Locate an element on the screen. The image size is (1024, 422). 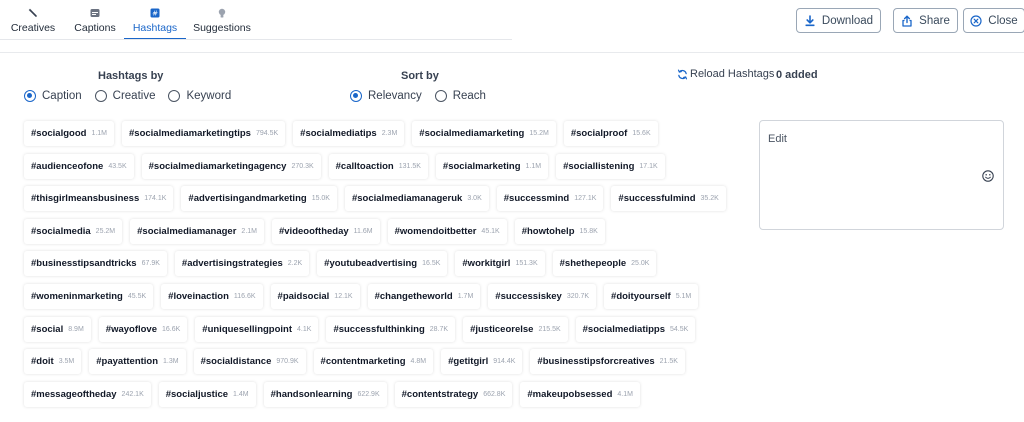
hashtag-chip: #doityourself 5.1M is located at coordinates (651, 296).